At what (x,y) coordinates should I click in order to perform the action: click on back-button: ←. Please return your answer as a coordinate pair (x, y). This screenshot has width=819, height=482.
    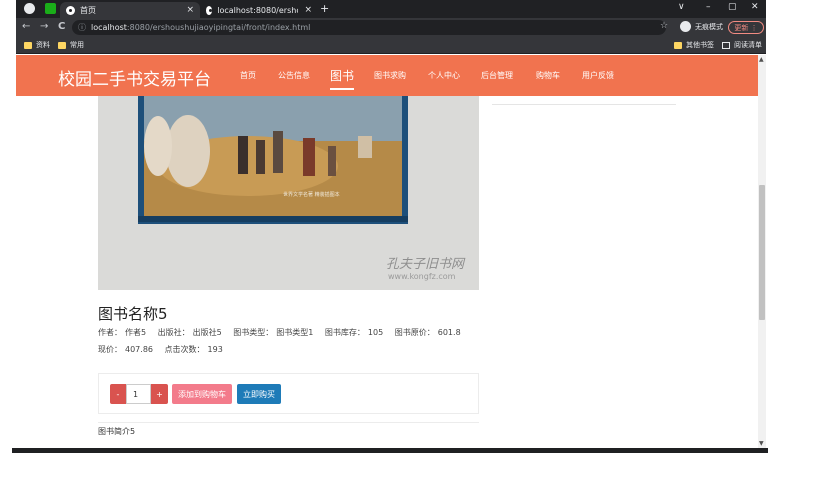
    Looking at the image, I should click on (26, 26).